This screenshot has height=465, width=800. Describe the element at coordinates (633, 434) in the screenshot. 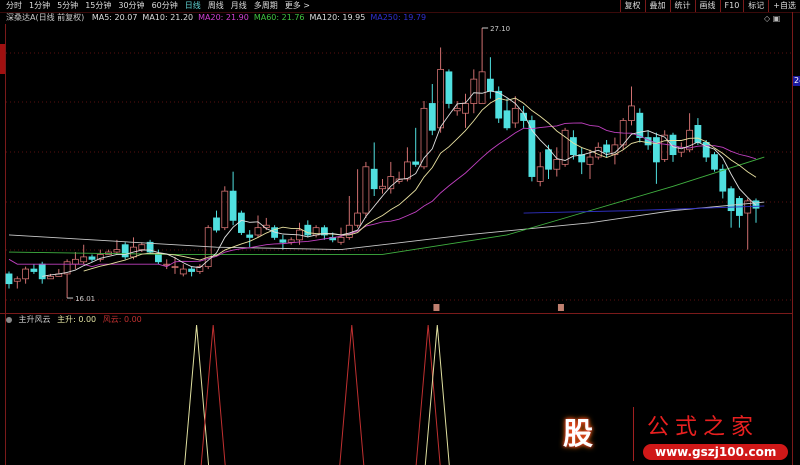

I see `watermark-divider` at that location.